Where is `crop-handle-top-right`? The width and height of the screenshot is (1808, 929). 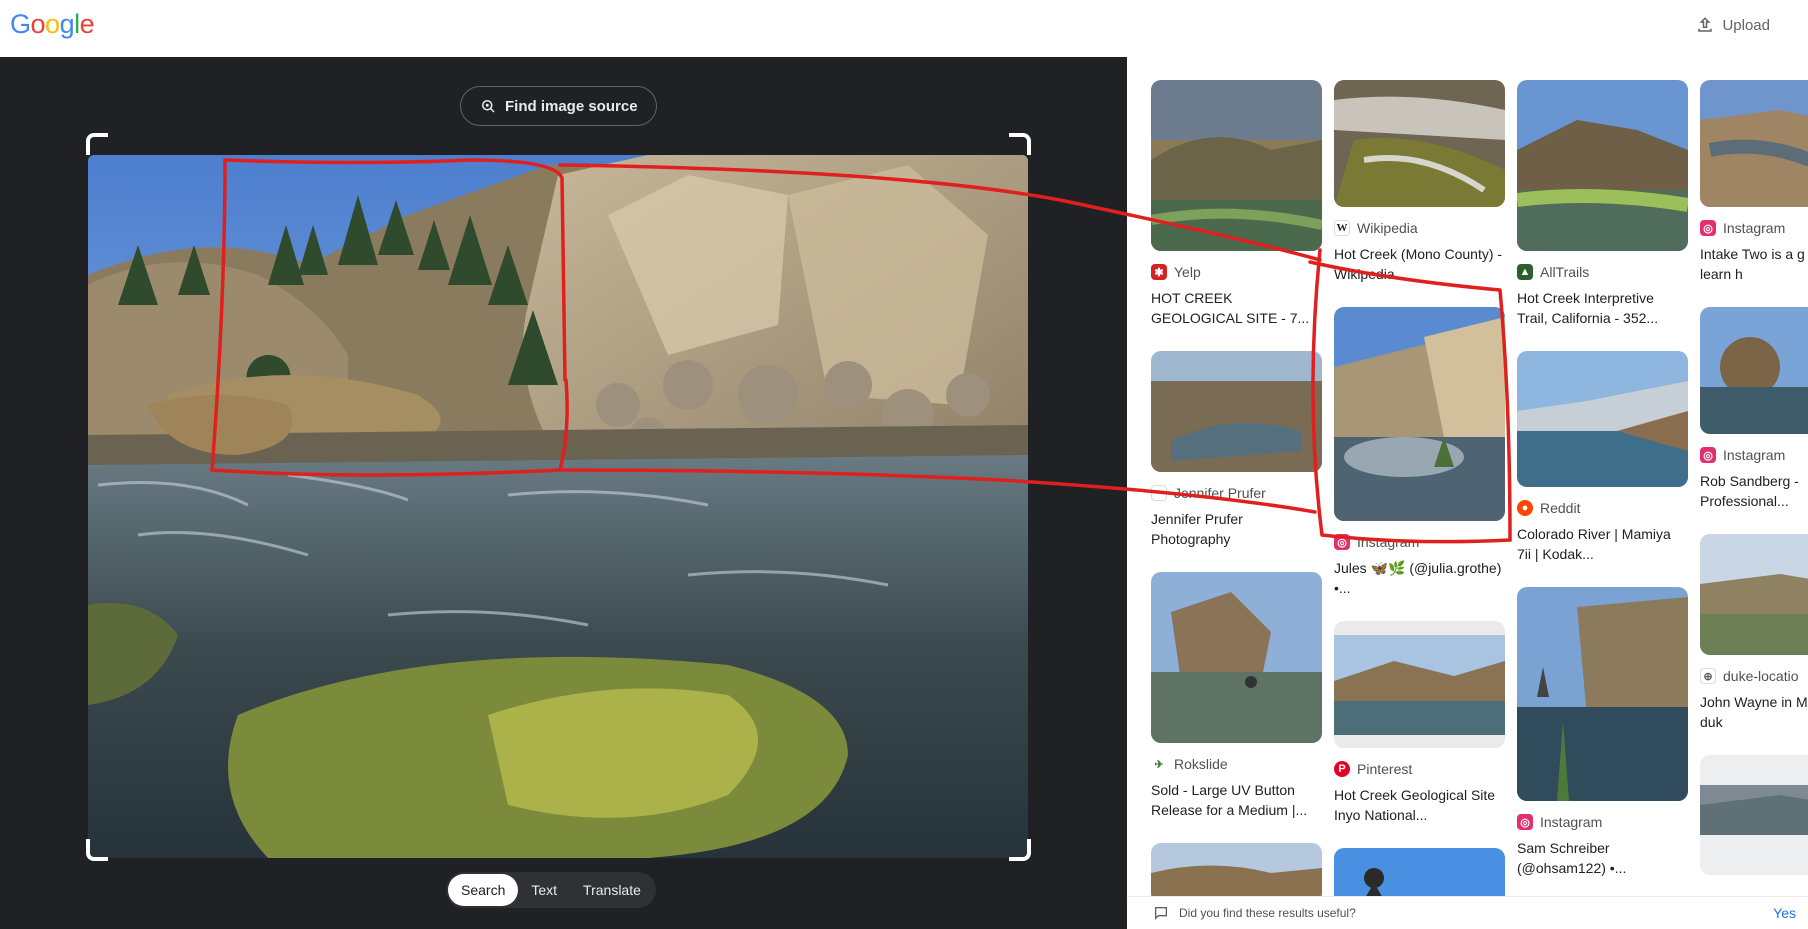
crop-handle-top-right is located at coordinates (1020, 144).